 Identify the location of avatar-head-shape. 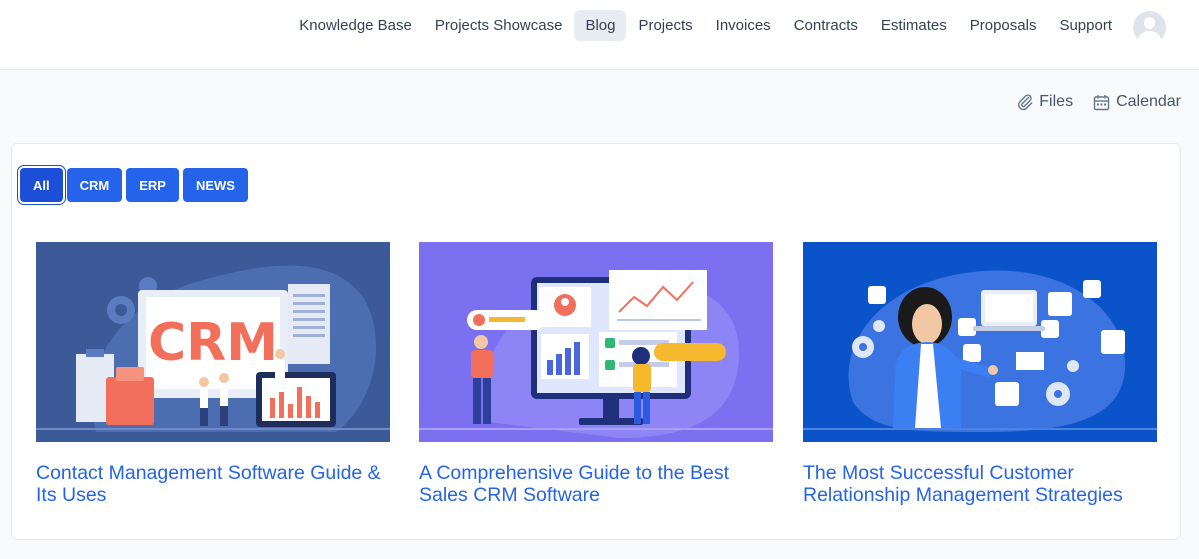
(1149, 23).